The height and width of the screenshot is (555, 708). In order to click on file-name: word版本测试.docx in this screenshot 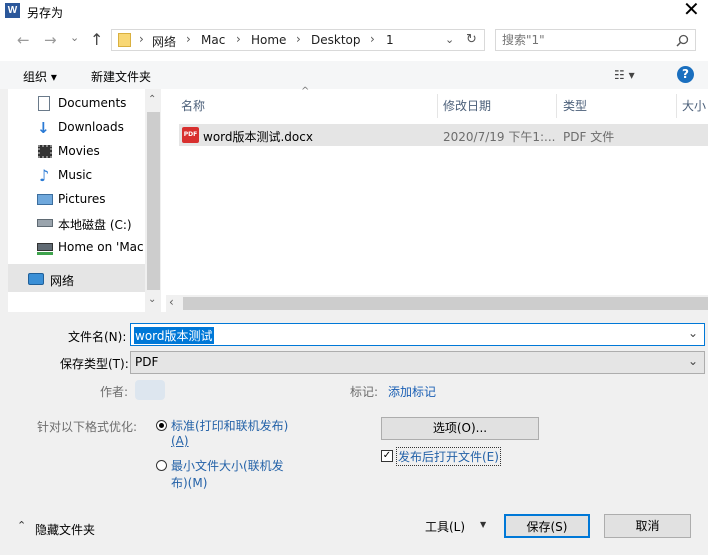, I will do `click(258, 136)`.